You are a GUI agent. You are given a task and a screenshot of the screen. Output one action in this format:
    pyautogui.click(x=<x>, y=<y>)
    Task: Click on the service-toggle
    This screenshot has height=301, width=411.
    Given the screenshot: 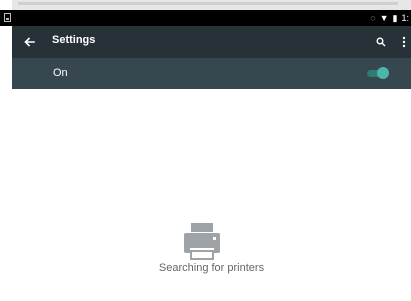 What is the action you would take?
    pyautogui.click(x=378, y=73)
    